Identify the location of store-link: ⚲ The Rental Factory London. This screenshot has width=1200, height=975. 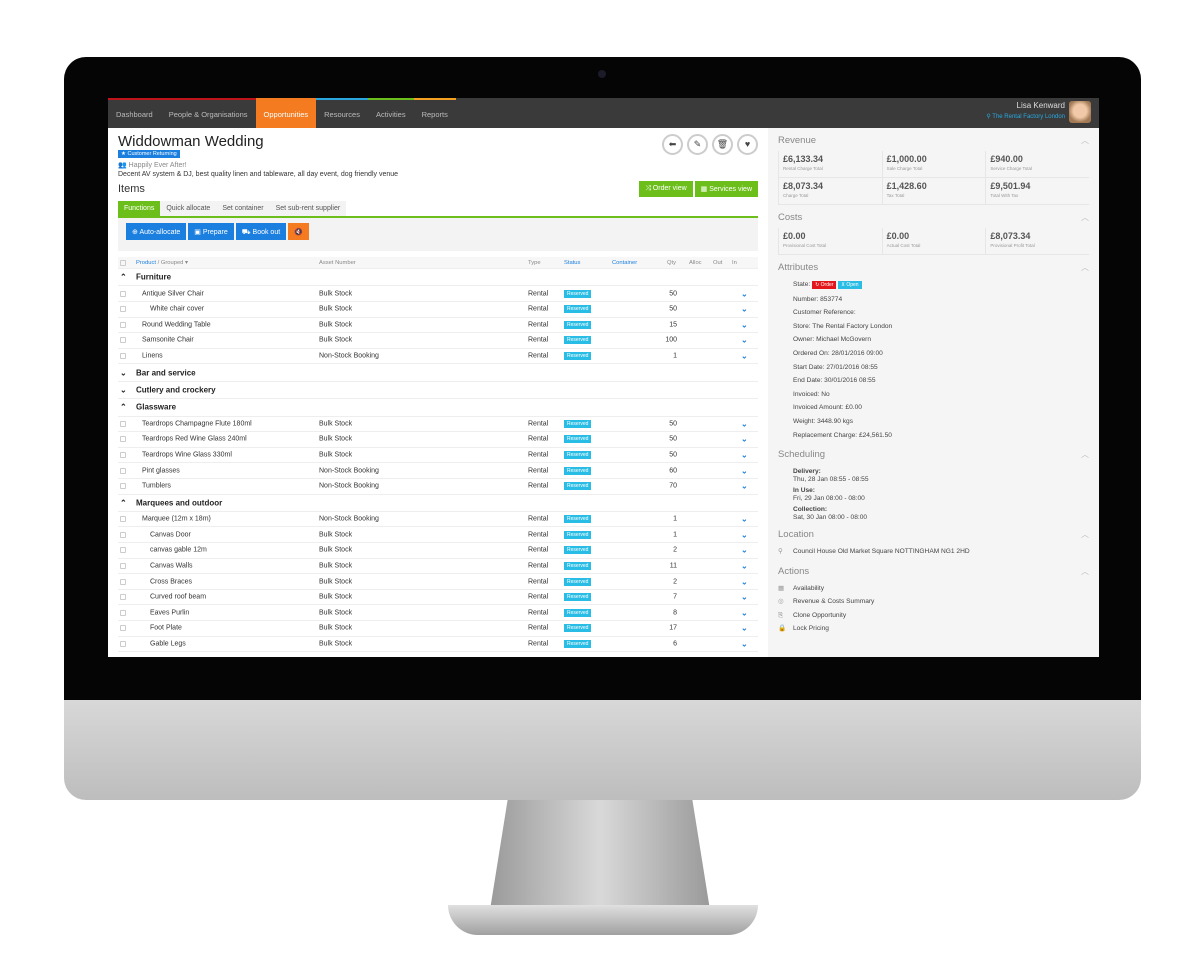
(1025, 116).